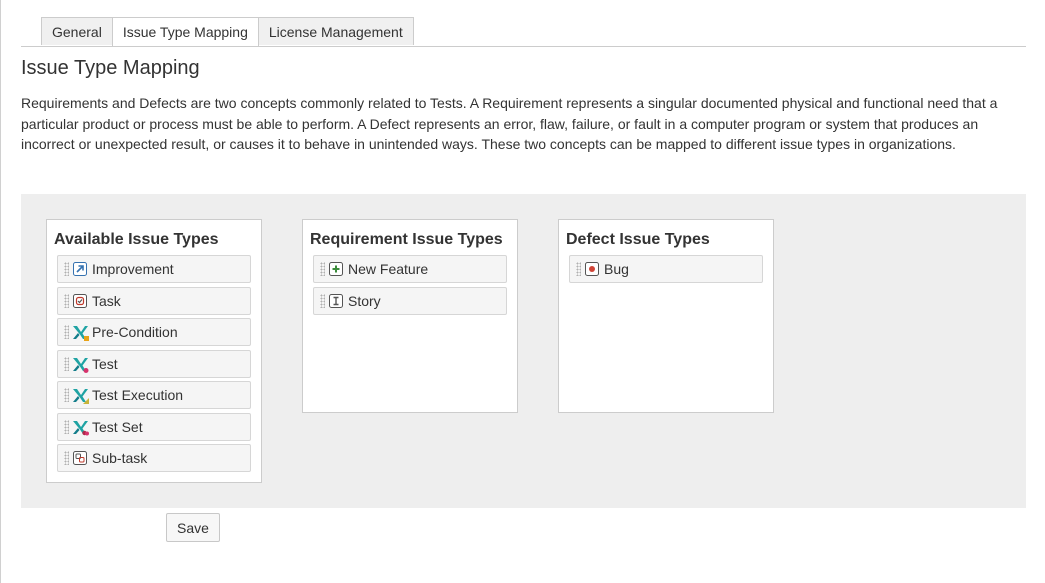 This screenshot has width=1045, height=583. I want to click on tab-license-management: License Management, so click(335, 31).